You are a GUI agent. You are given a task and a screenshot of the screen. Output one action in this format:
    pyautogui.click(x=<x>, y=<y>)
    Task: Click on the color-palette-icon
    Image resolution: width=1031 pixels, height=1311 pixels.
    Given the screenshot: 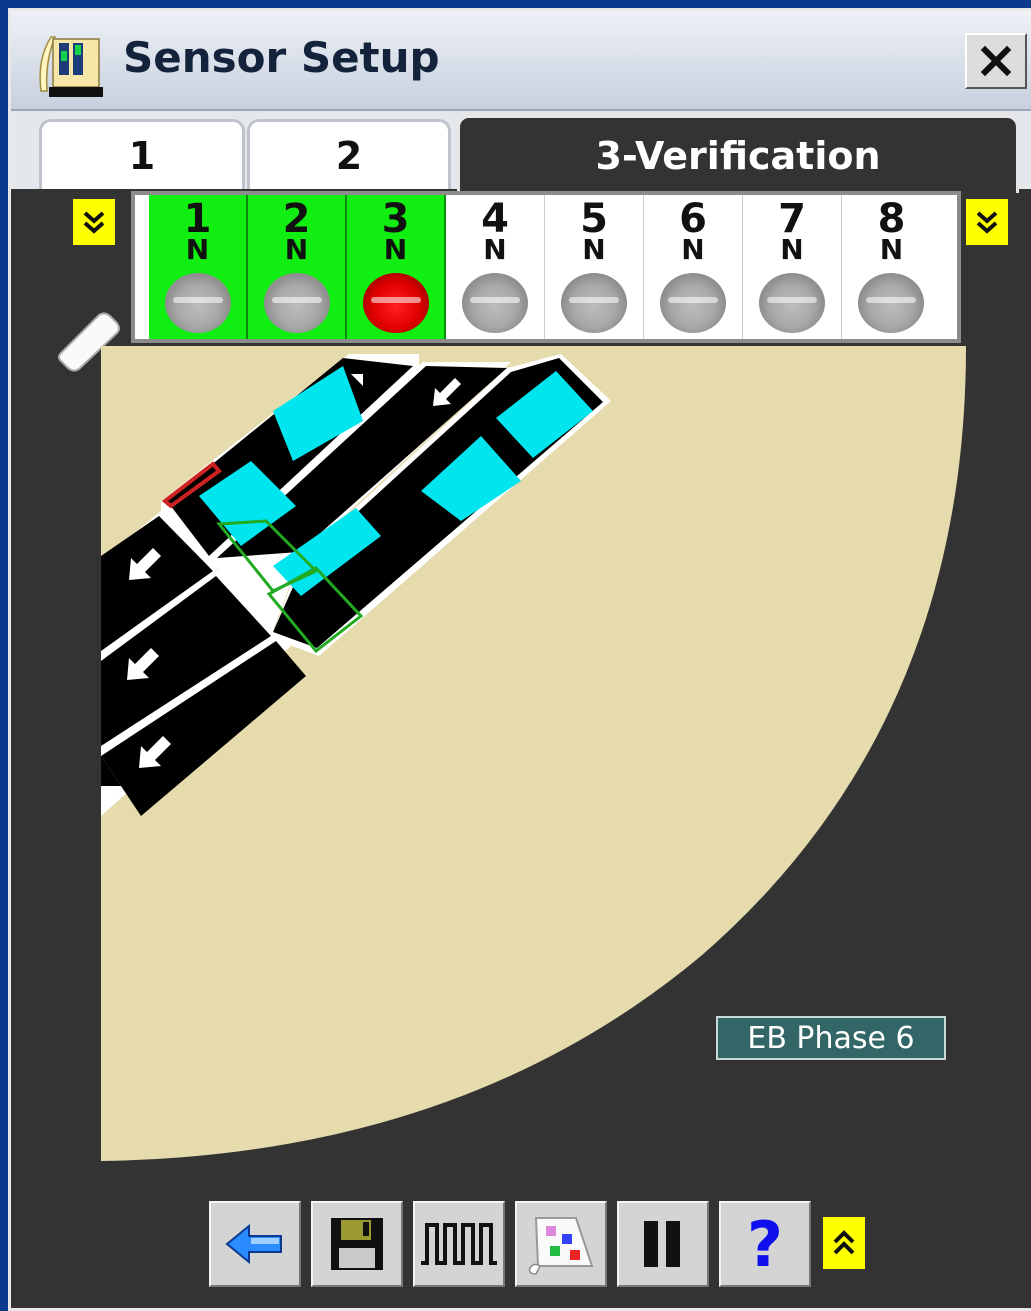 What is the action you would take?
    pyautogui.click(x=561, y=1246)
    